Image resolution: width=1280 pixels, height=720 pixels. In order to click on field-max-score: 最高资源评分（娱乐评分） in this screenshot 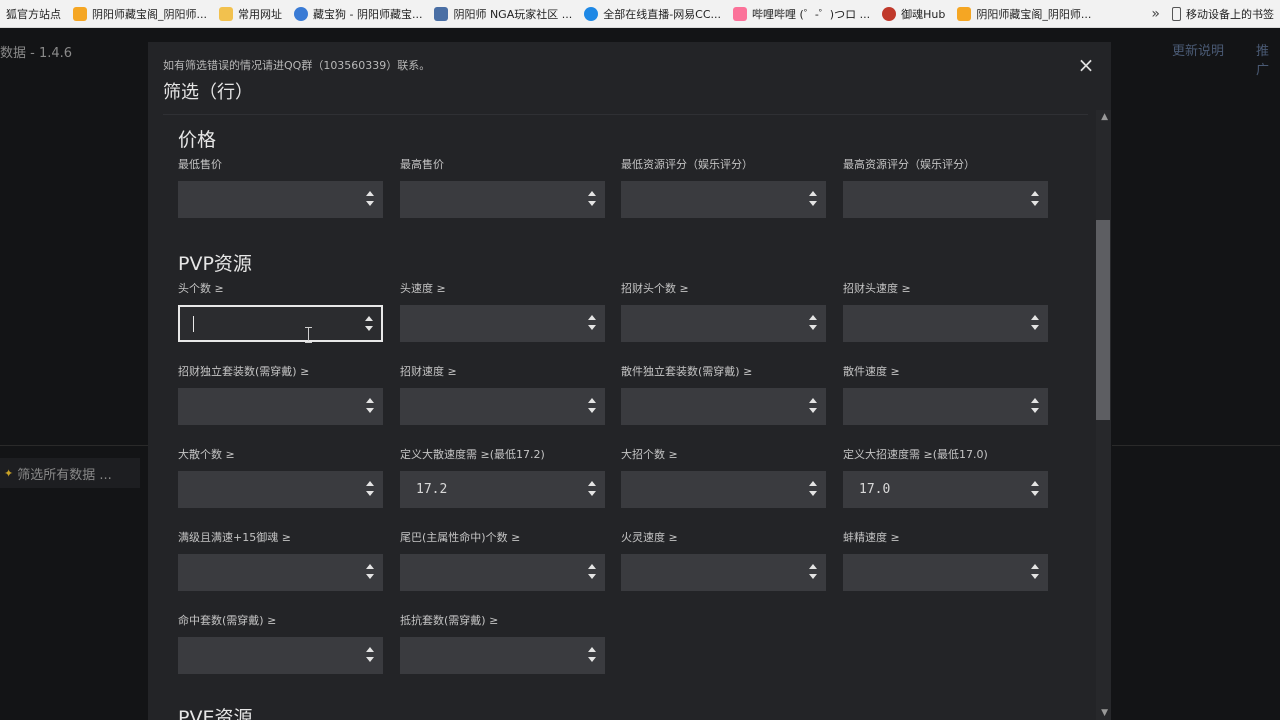, I will do `click(945, 187)`.